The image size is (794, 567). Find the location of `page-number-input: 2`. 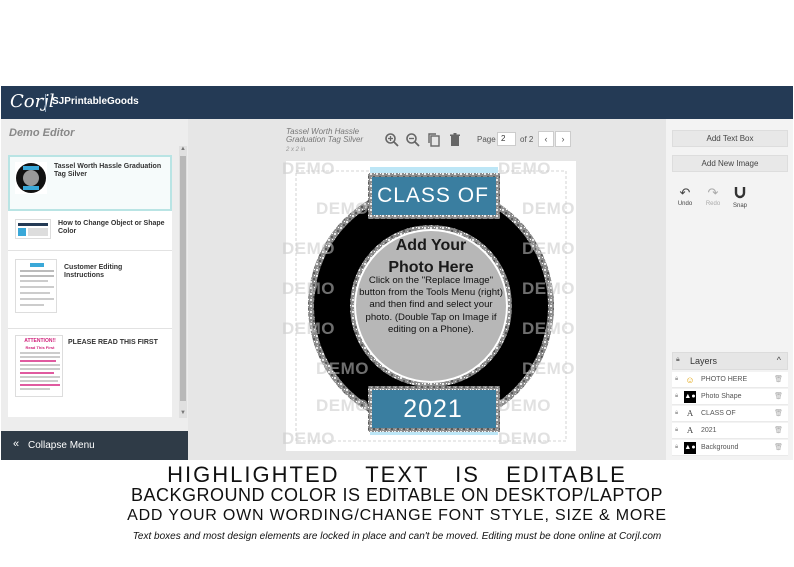

page-number-input: 2 is located at coordinates (506, 139).